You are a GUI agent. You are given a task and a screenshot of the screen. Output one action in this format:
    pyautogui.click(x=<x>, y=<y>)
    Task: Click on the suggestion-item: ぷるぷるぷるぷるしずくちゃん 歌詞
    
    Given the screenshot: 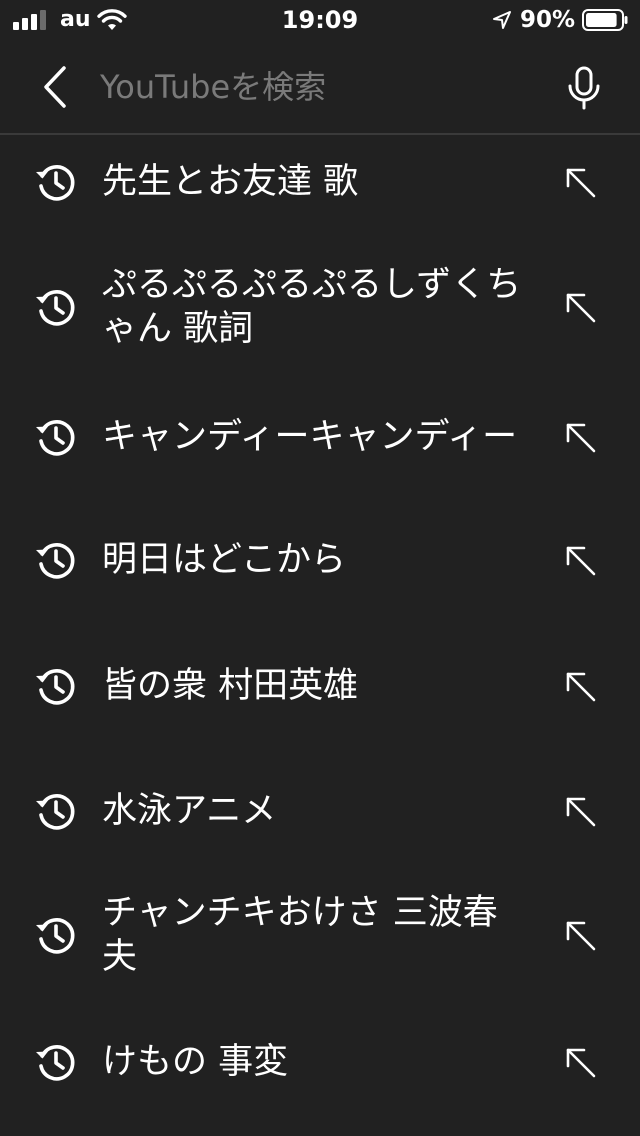 What is the action you would take?
    pyautogui.click(x=320, y=307)
    